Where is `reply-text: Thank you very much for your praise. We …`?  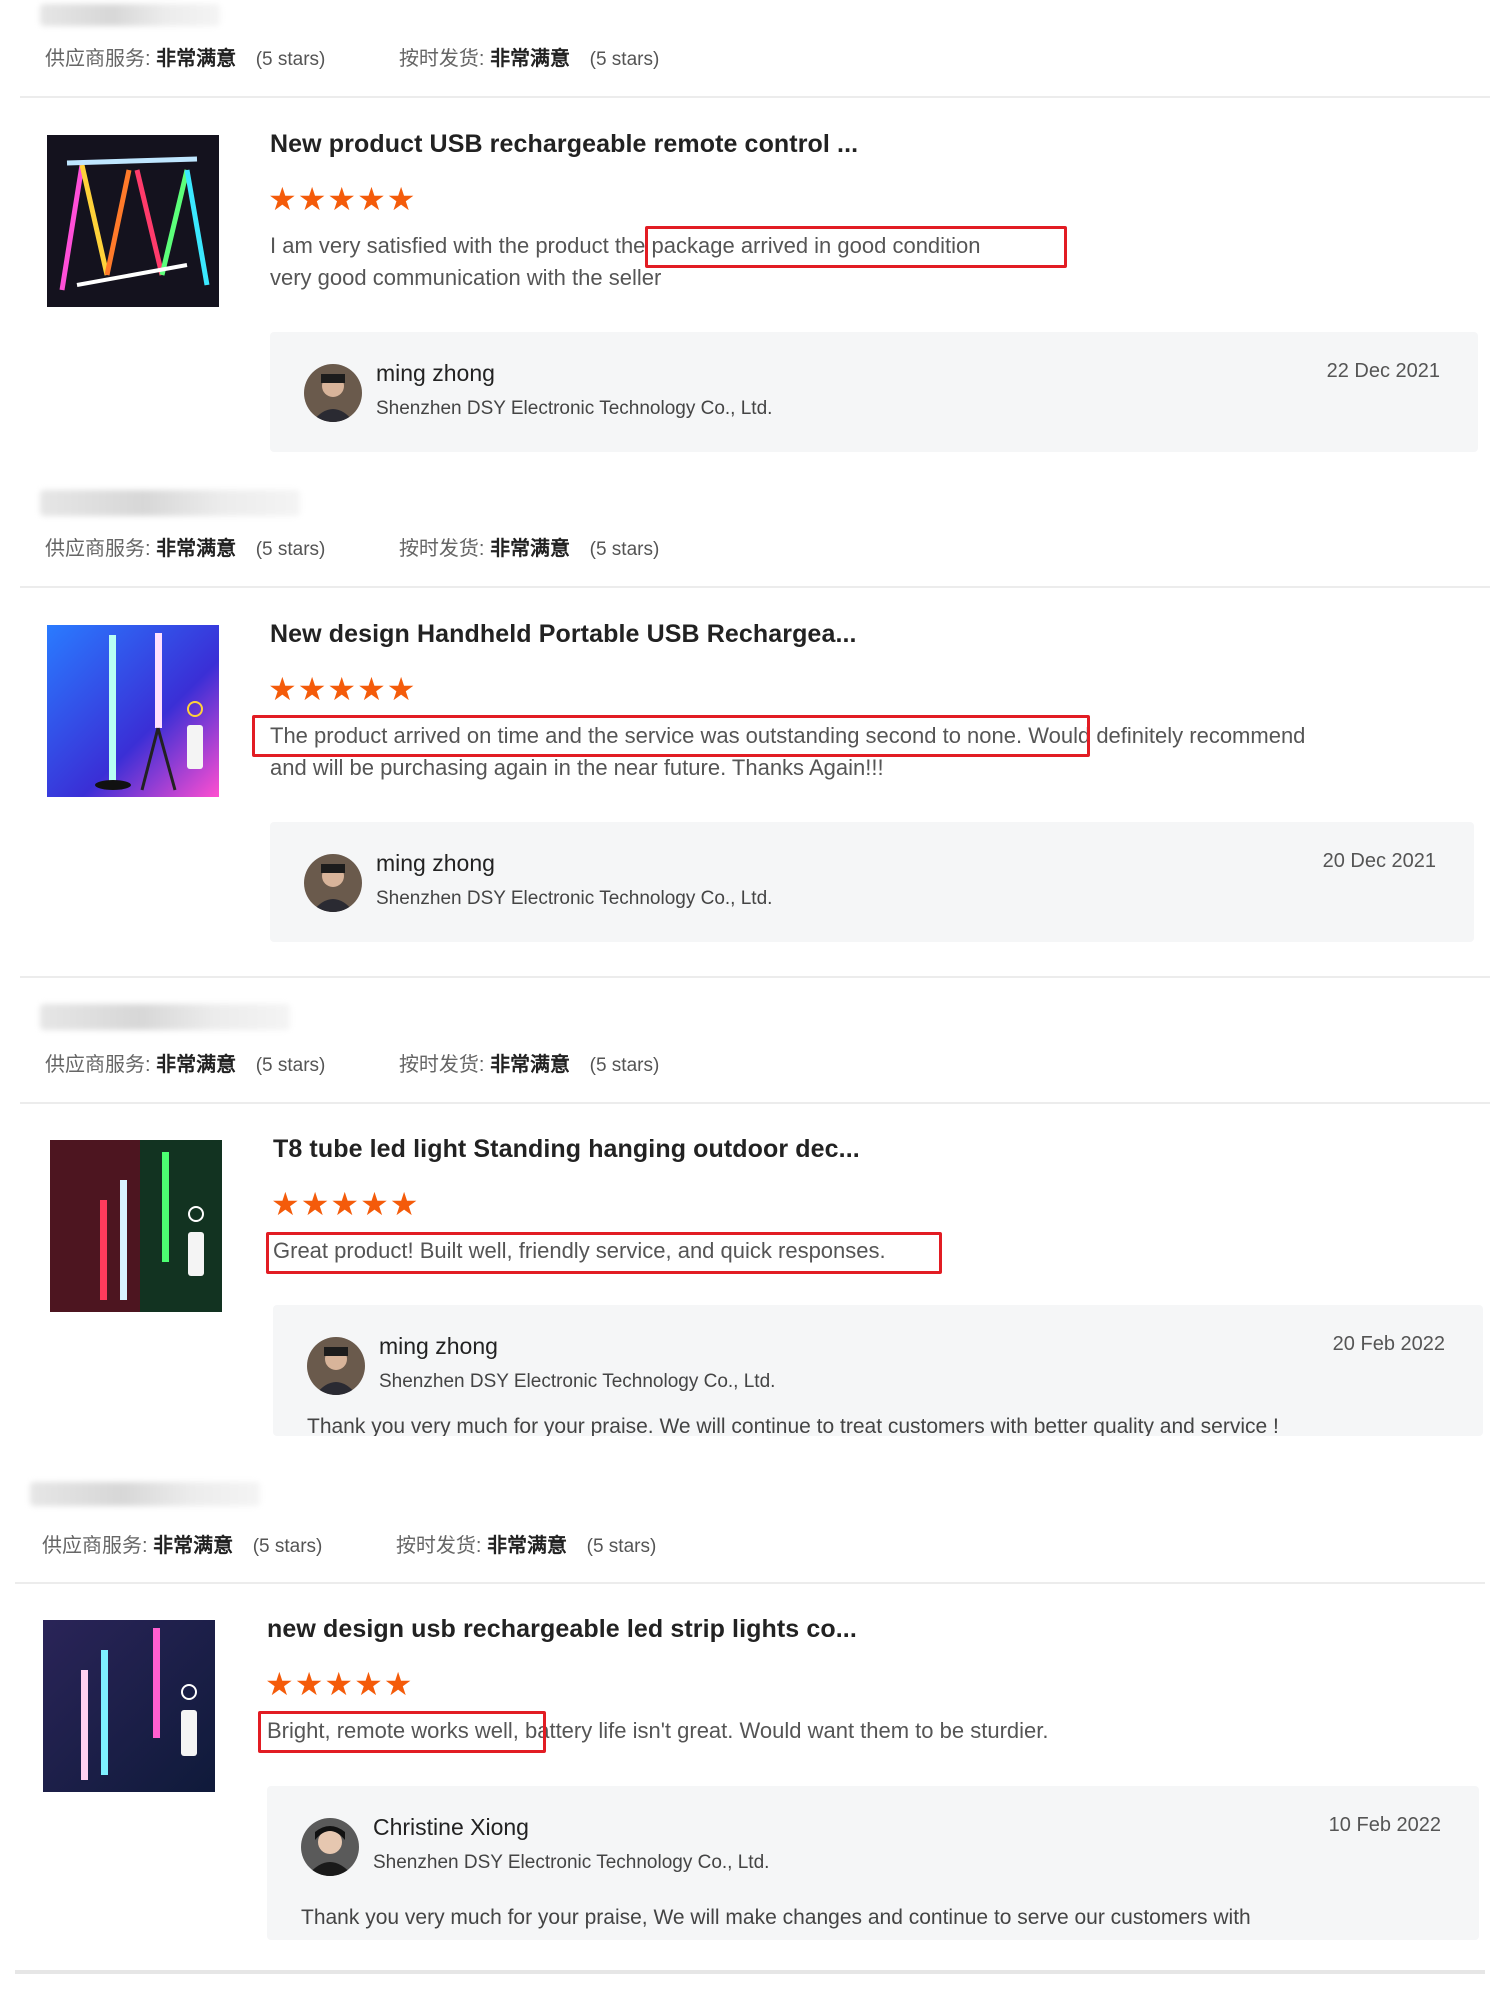
reply-text: Thank you very much for your praise. We … is located at coordinates (793, 1425).